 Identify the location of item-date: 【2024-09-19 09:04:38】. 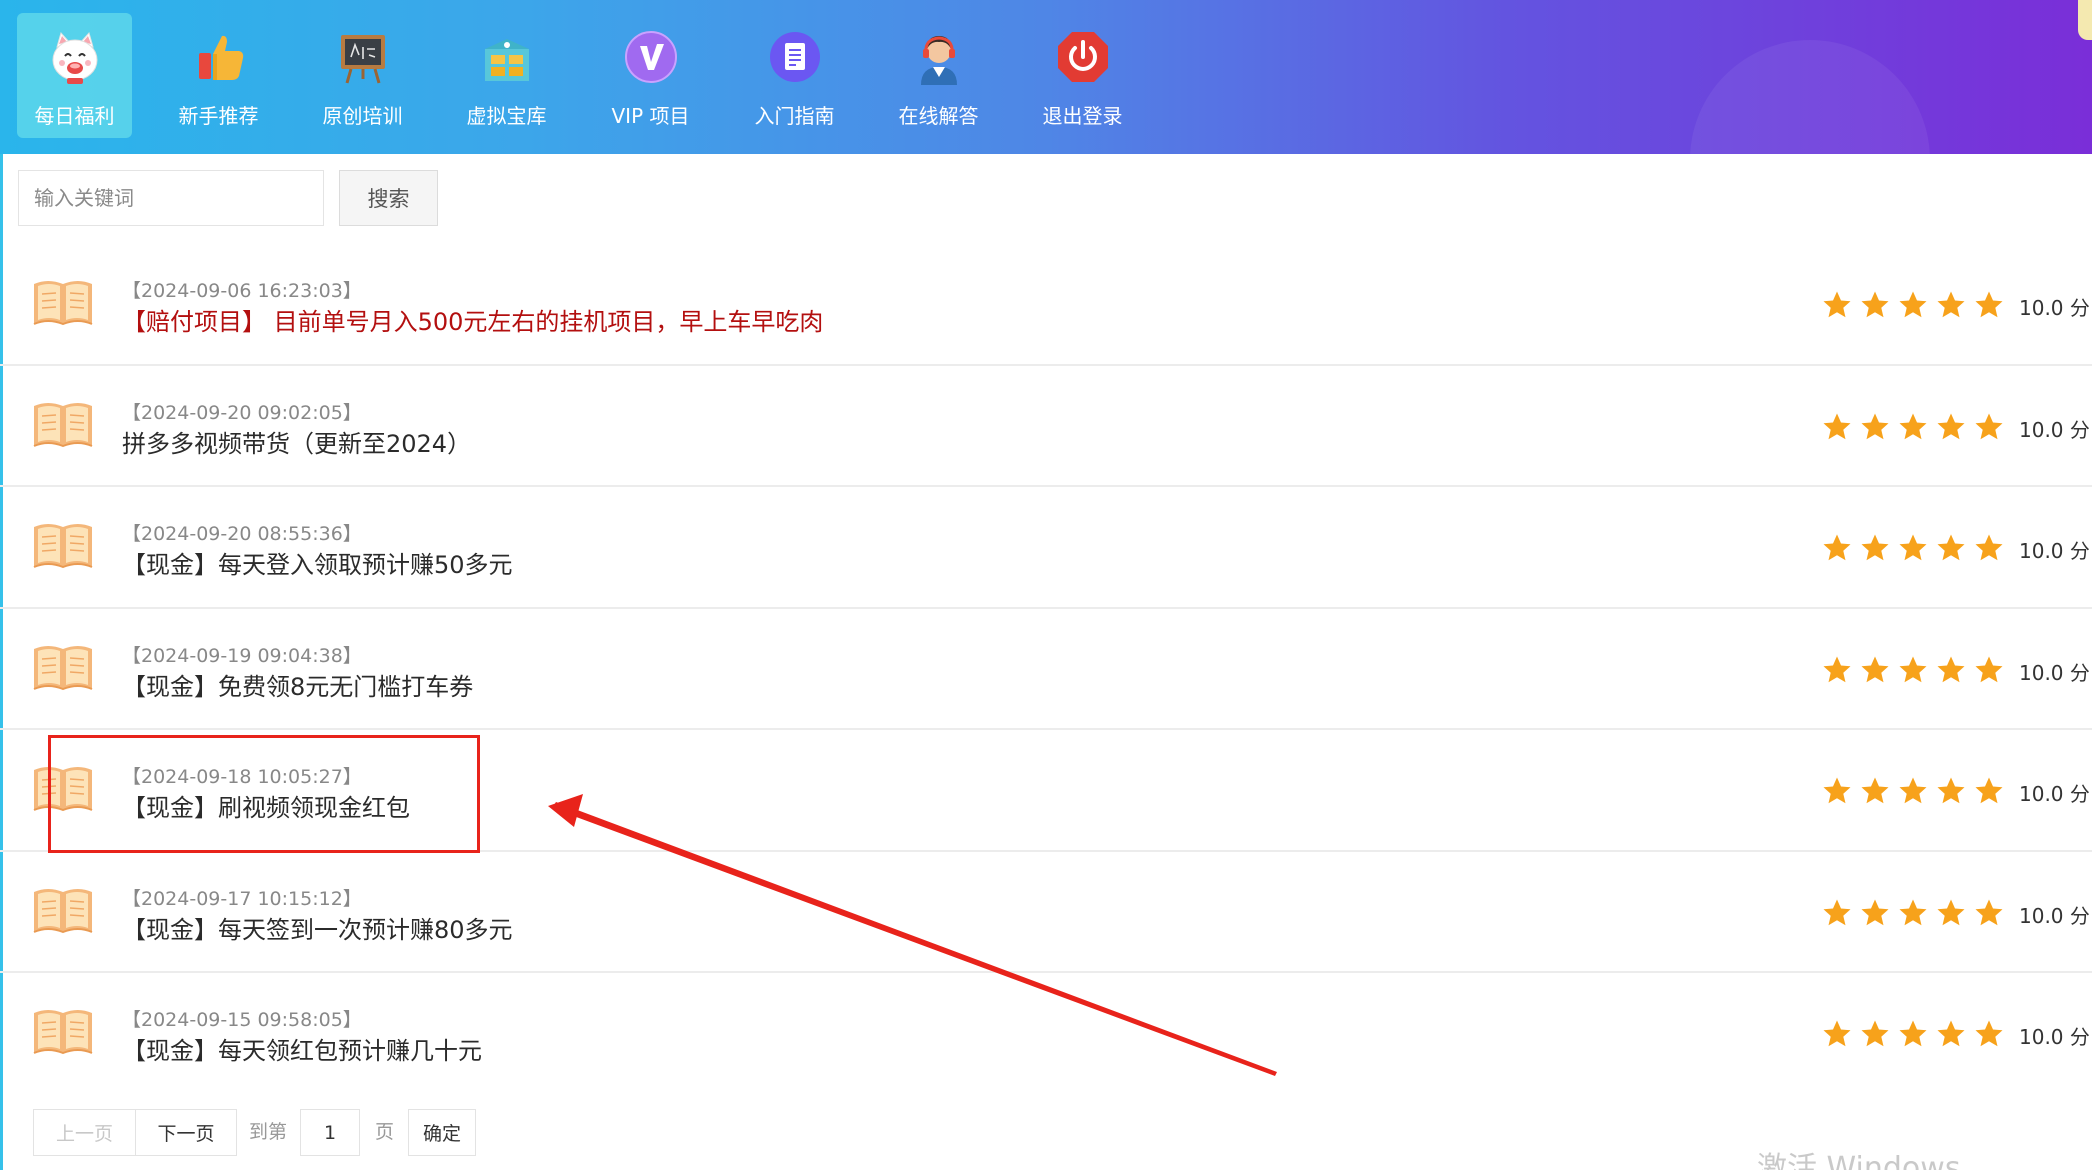
(242, 655).